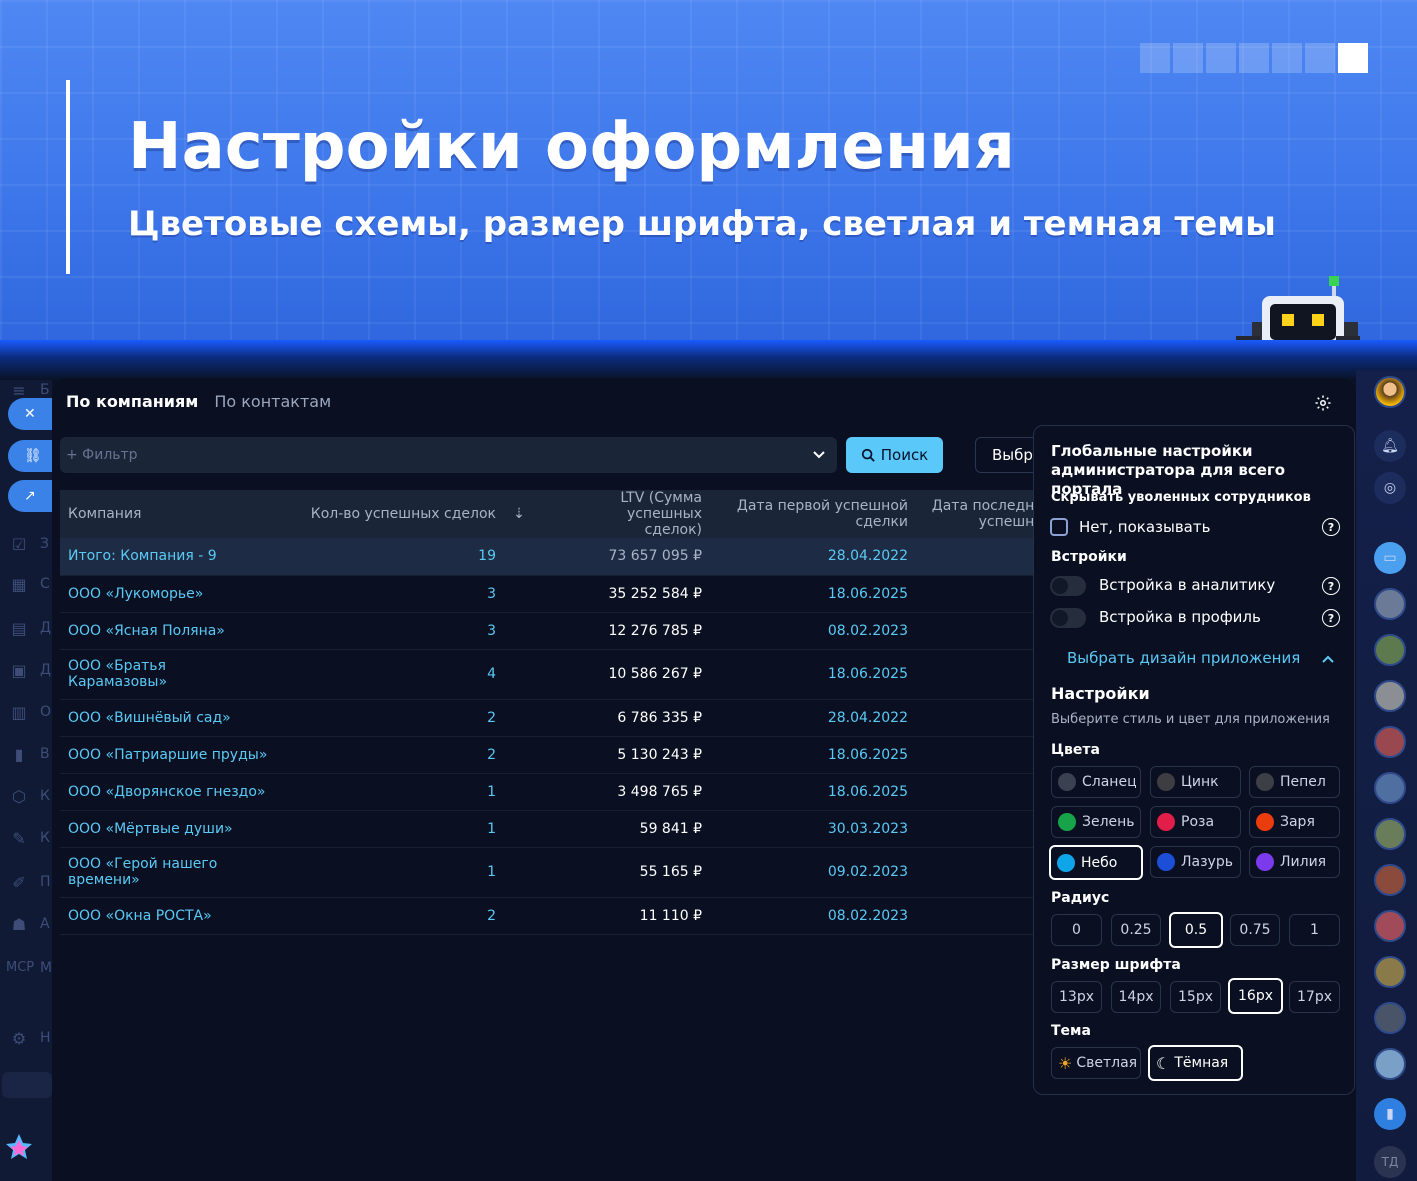  Describe the element at coordinates (1314, 930) in the screenshot. I see `radius-option: 1` at that location.